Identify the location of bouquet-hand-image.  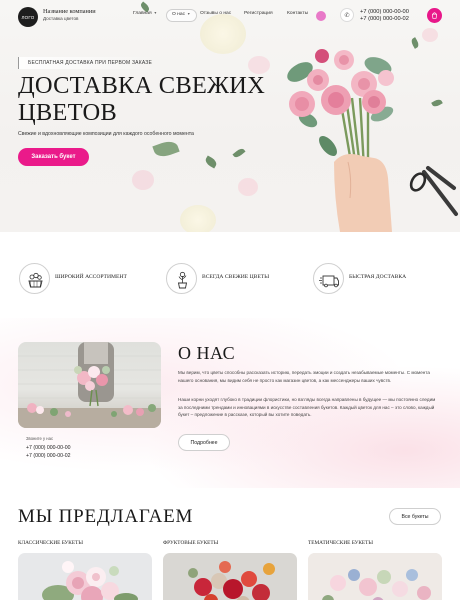
(372, 140).